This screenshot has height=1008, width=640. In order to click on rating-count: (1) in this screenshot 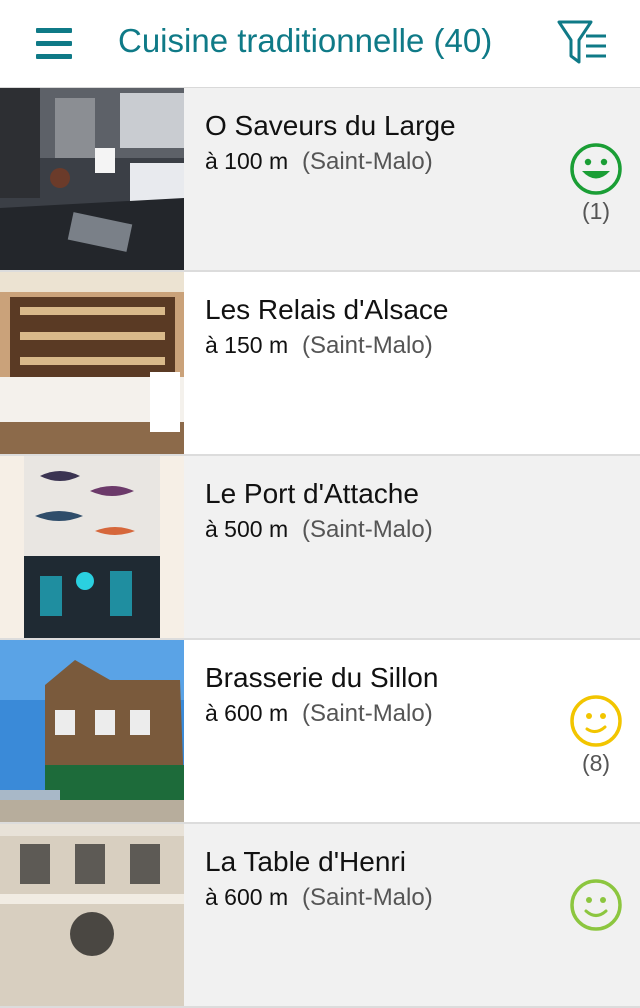, I will do `click(596, 211)`.